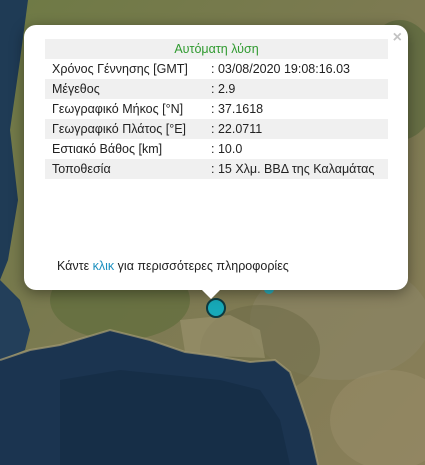  What do you see at coordinates (118, 109) in the screenshot?
I see `info-label: Γεωγραφικό Μήκος [°N]` at bounding box center [118, 109].